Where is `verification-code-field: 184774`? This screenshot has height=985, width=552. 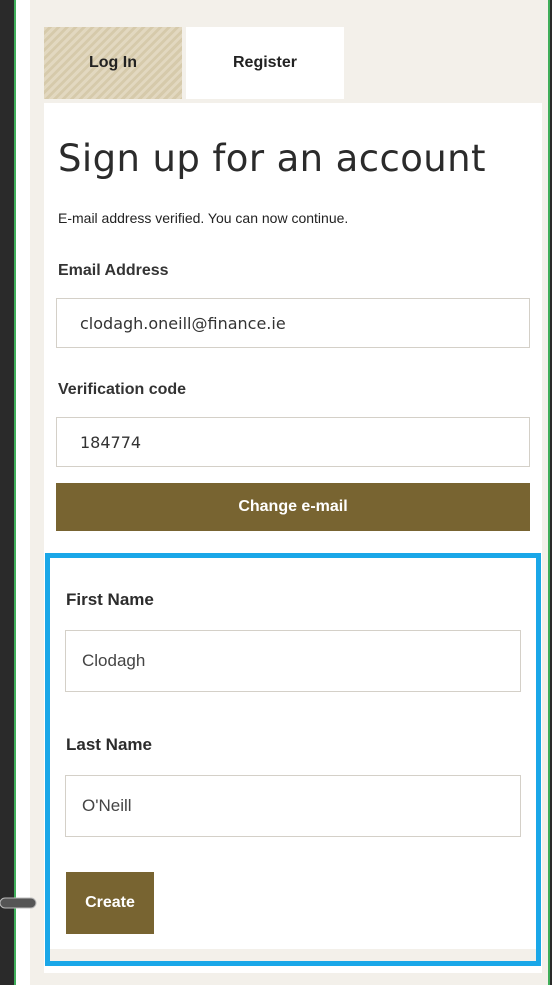 verification-code-field: 184774 is located at coordinates (293, 442).